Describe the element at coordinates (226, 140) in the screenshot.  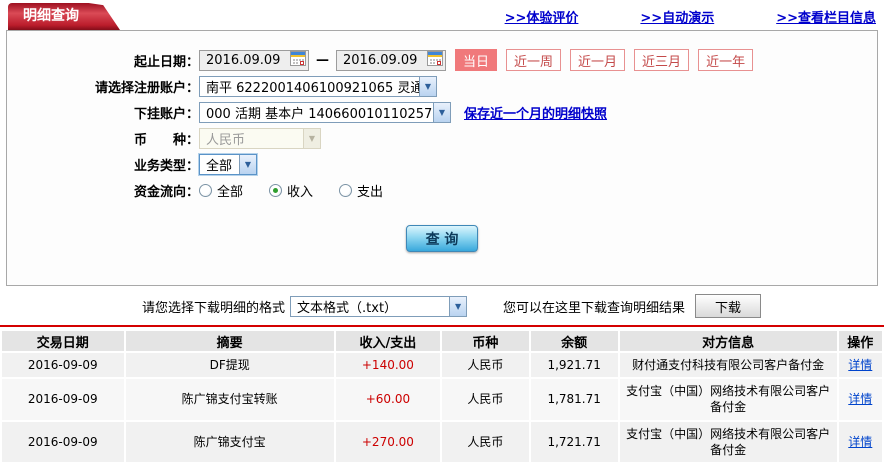
I see `currency-value: 人民币` at that location.